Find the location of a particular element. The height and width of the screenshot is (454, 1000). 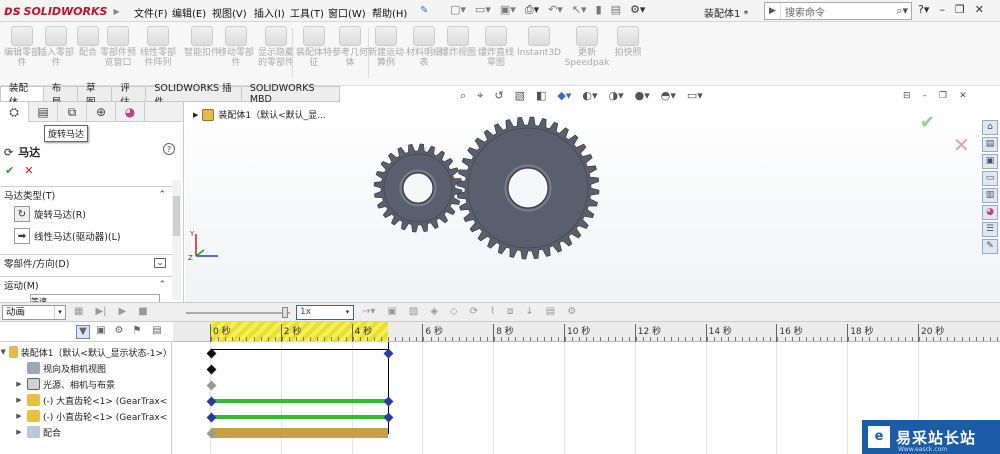

property-manager-tab-icon: ▤ is located at coordinates (43, 112).